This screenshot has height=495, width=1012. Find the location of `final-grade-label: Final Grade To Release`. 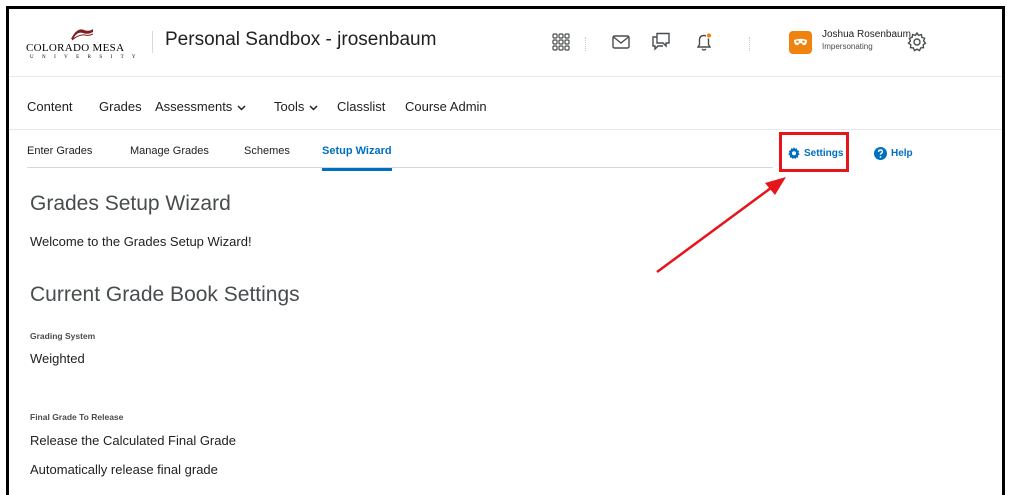

final-grade-label: Final Grade To Release is located at coordinates (77, 417).